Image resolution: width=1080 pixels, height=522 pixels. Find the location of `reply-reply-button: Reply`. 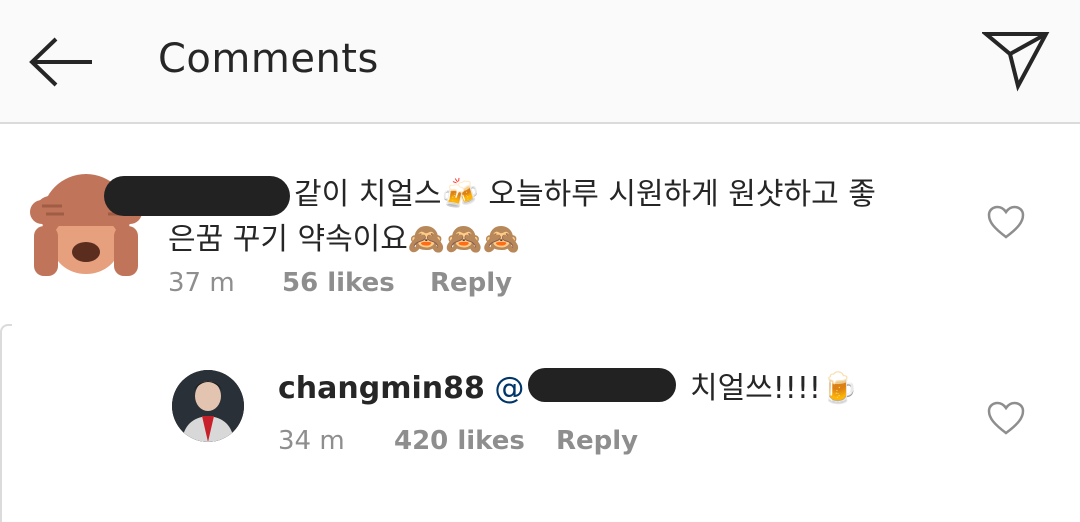

reply-reply-button: Reply is located at coordinates (597, 441).